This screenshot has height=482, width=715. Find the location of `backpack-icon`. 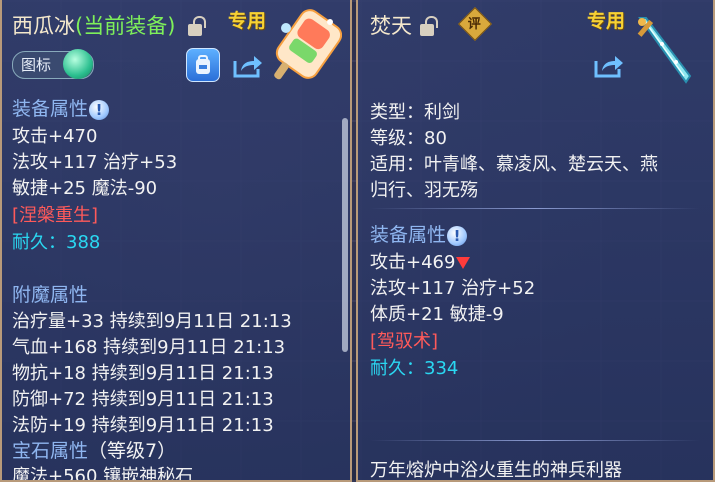

backpack-icon is located at coordinates (203, 64).